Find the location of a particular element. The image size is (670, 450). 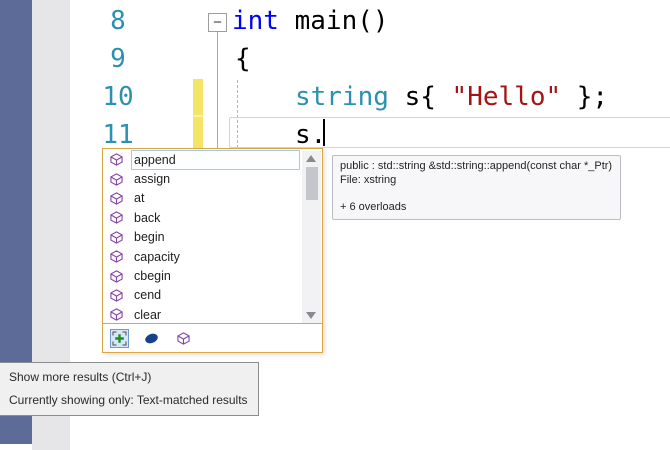

code-line-10: string s{ "Hello" }; is located at coordinates (451, 97).